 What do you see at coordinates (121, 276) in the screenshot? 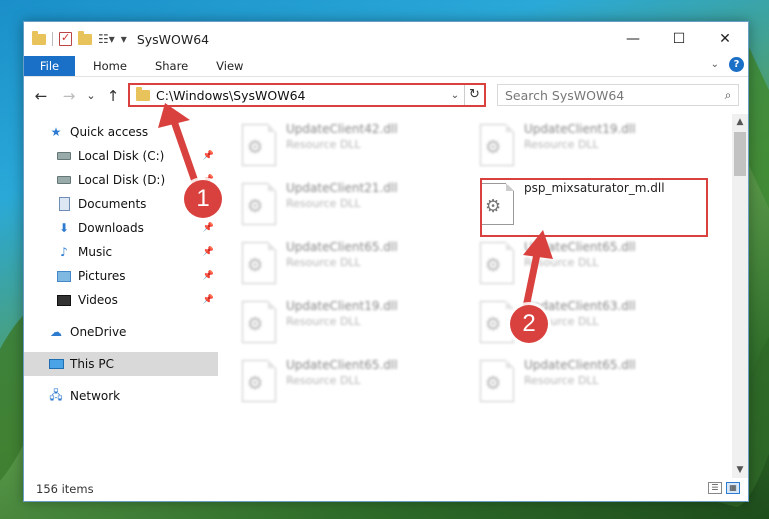
I see `sidebar-item-pictures: Pictures 📌` at bounding box center [121, 276].